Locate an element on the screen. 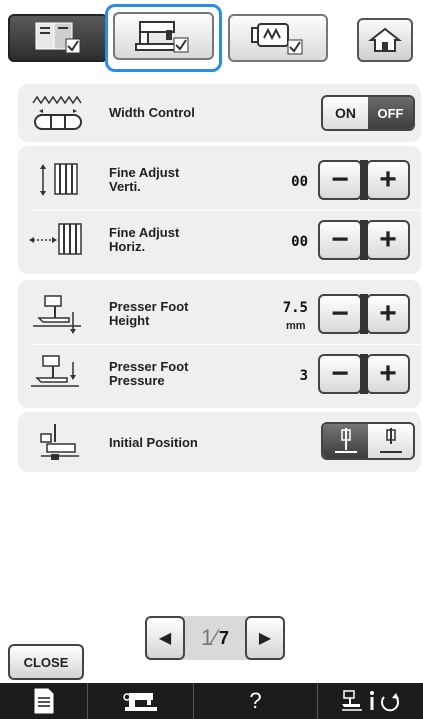 Image resolution: width=423 pixels, height=719 pixels. bottom-toolbar: ? is located at coordinates (211, 701).